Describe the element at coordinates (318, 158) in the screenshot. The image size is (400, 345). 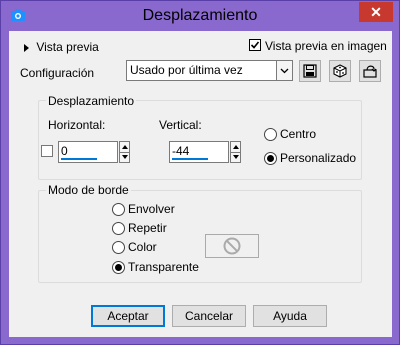
I see `custom-radio-label: Personalizado` at that location.